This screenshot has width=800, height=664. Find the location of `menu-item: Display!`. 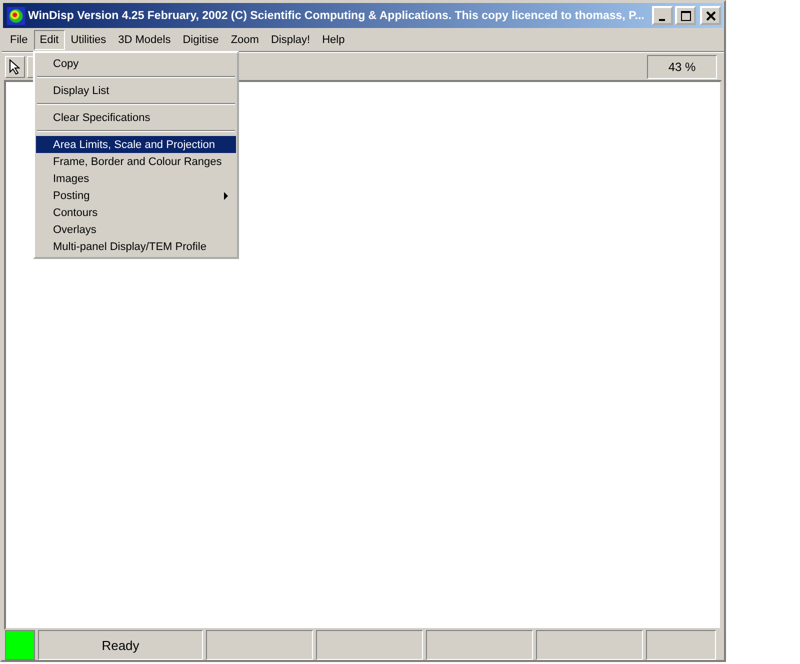

menu-item: Display! is located at coordinates (290, 40).